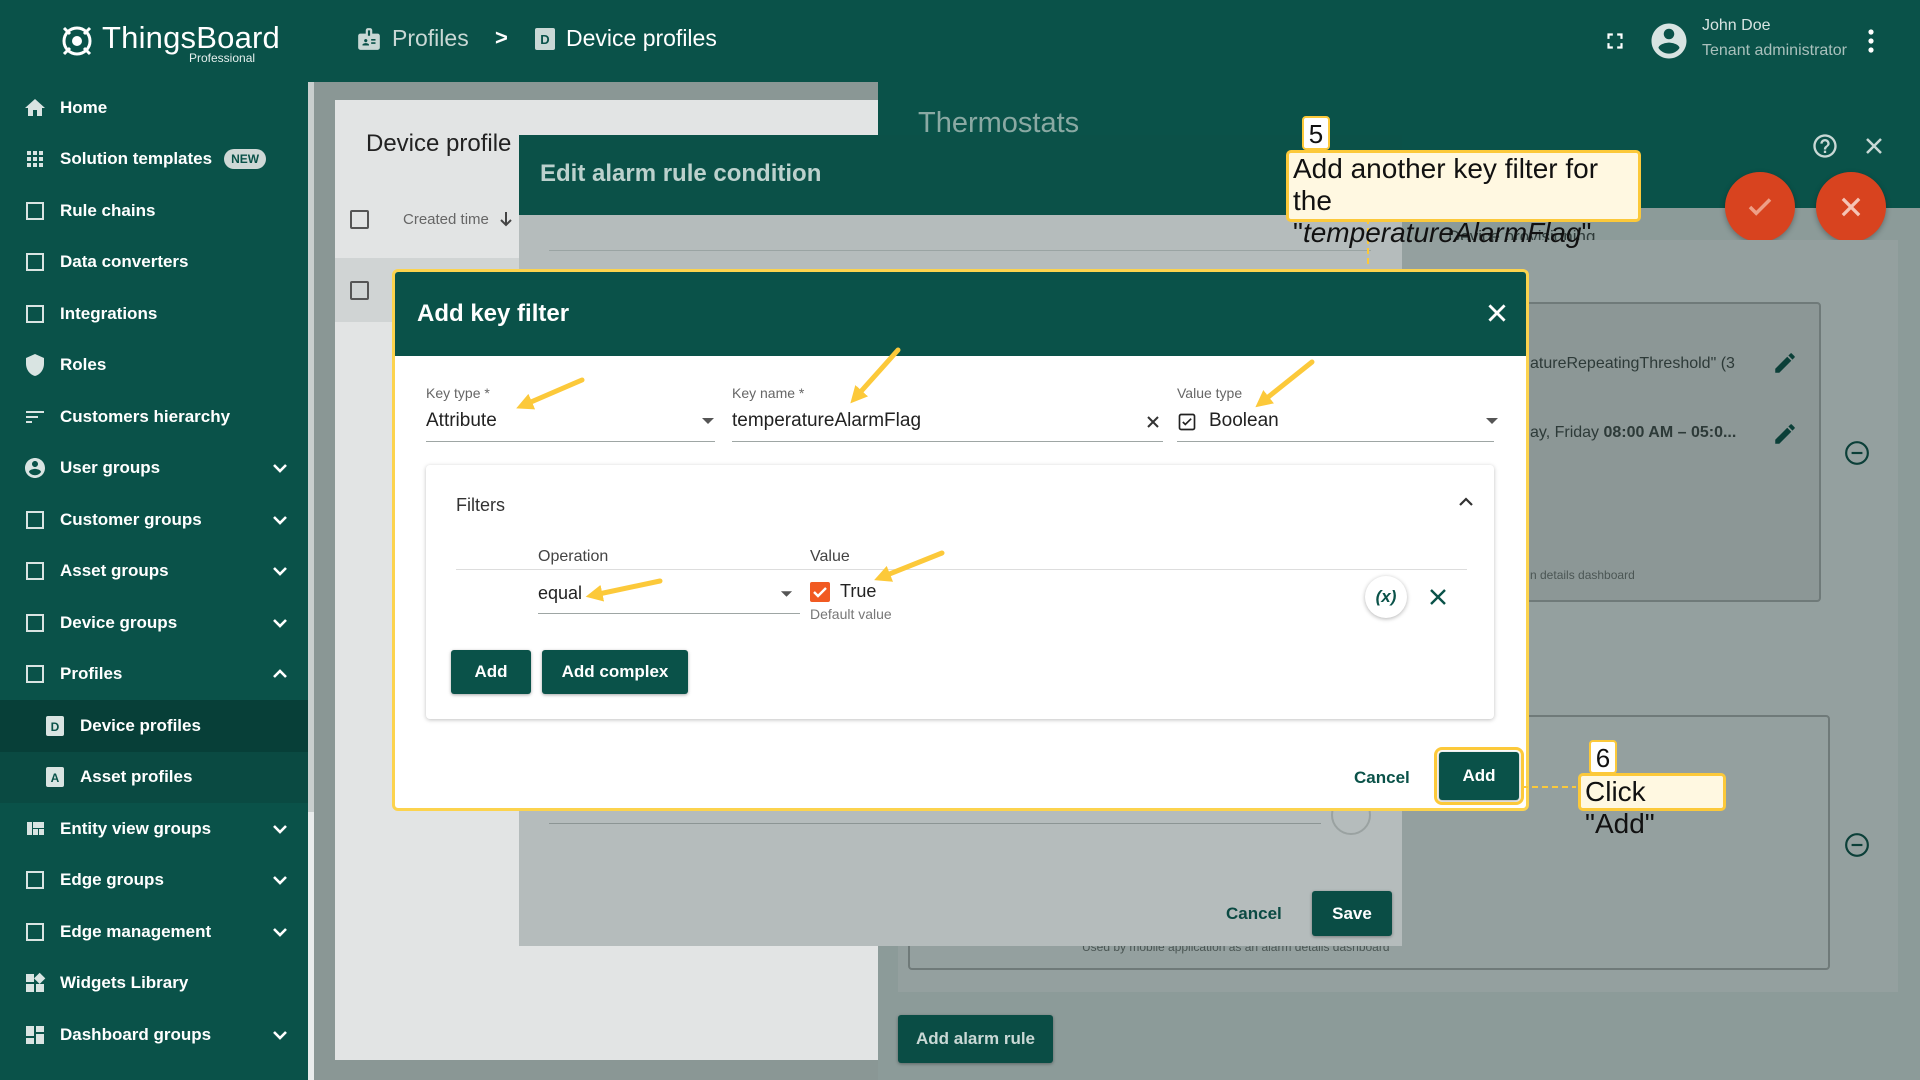 This screenshot has width=1920, height=1080. What do you see at coordinates (1652, 806) in the screenshot?
I see `step6-callout: Click "Add"` at bounding box center [1652, 806].